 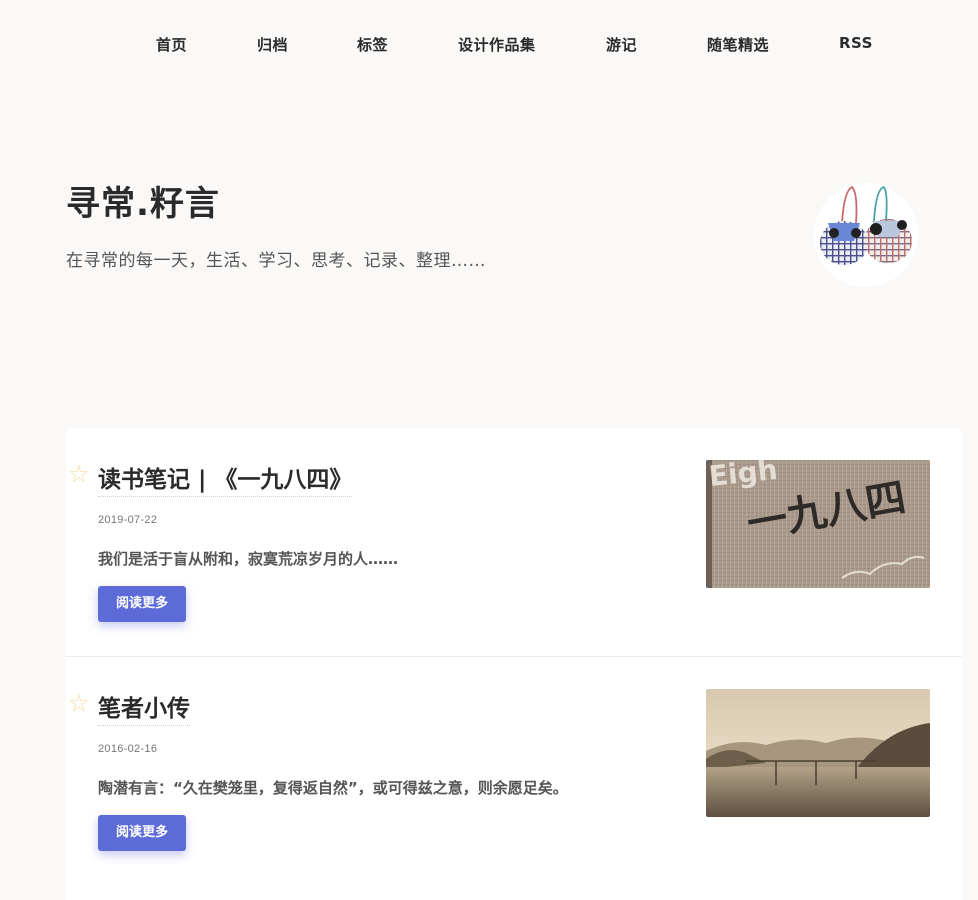 What do you see at coordinates (171, 44) in the screenshot?
I see `nav-item-home: 首页` at bounding box center [171, 44].